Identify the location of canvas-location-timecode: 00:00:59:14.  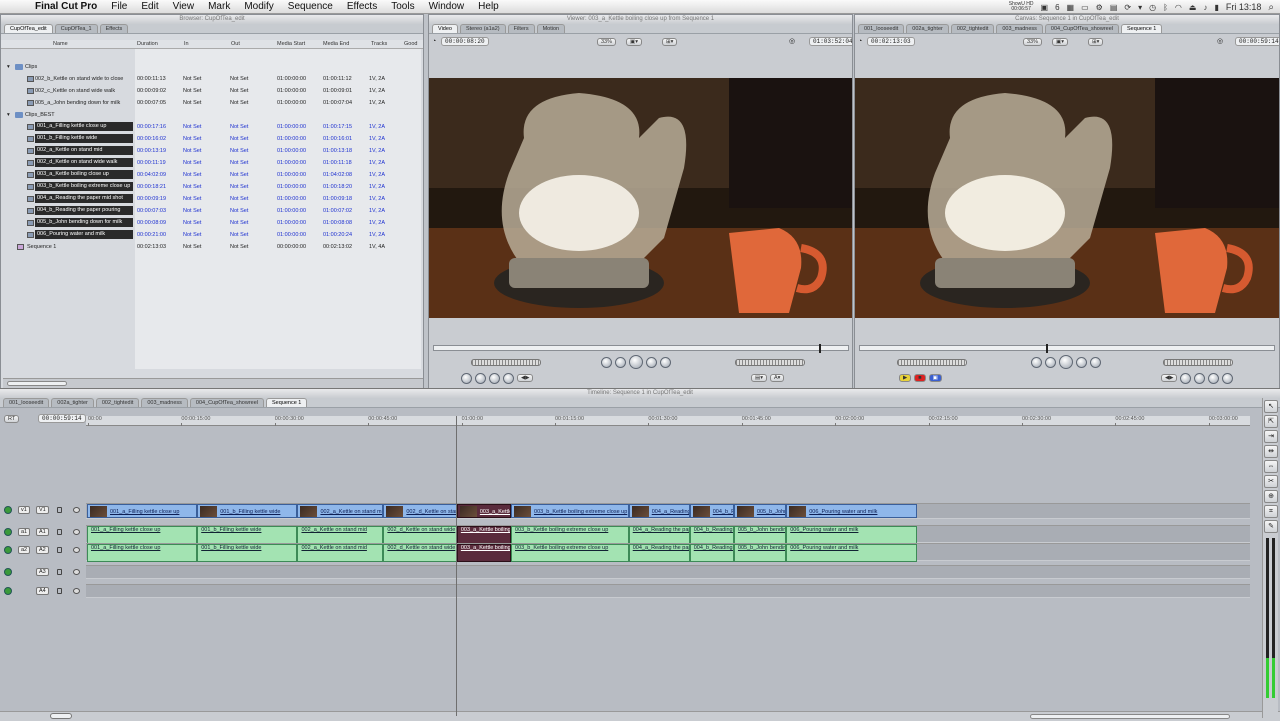
(1257, 41).